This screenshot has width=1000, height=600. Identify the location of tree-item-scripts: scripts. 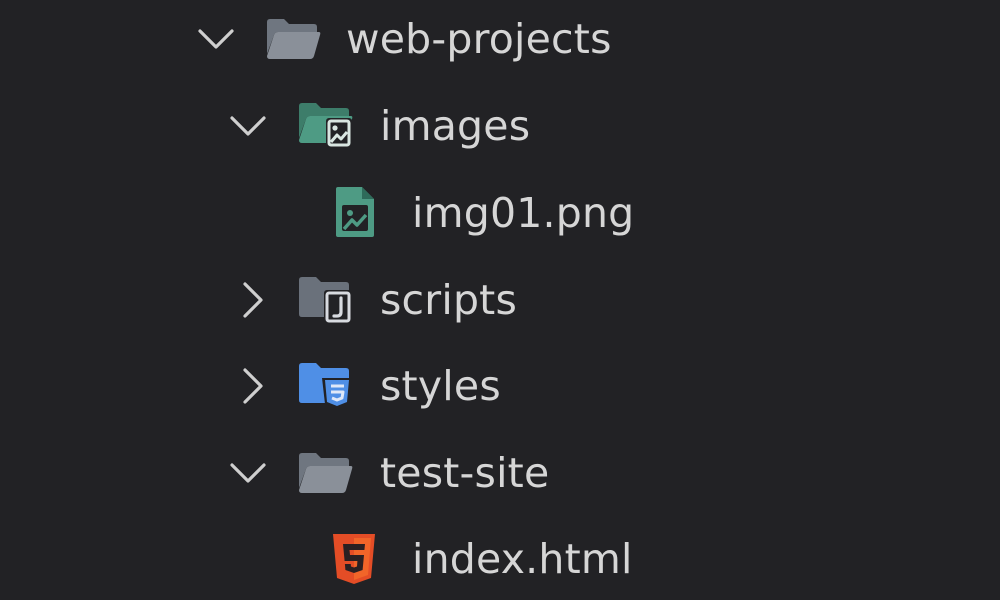
(500, 300).